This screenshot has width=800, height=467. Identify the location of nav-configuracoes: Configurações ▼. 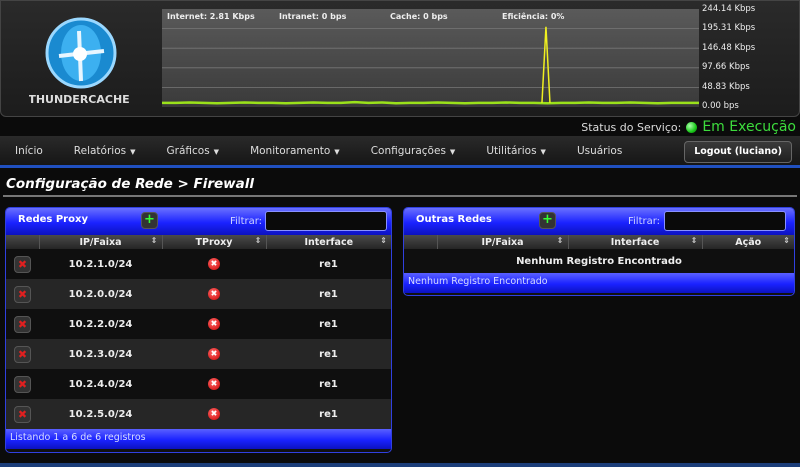
(413, 151).